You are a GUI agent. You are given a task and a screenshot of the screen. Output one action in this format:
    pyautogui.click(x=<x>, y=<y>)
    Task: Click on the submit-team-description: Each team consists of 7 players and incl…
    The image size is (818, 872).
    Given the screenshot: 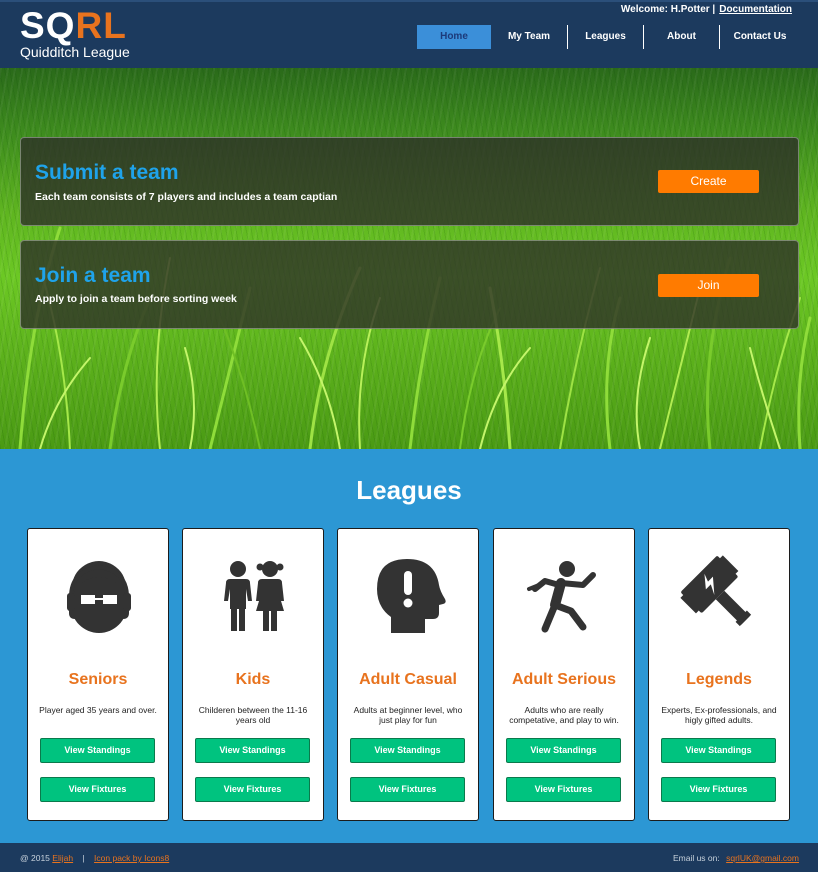 What is the action you would take?
    pyautogui.click(x=186, y=197)
    